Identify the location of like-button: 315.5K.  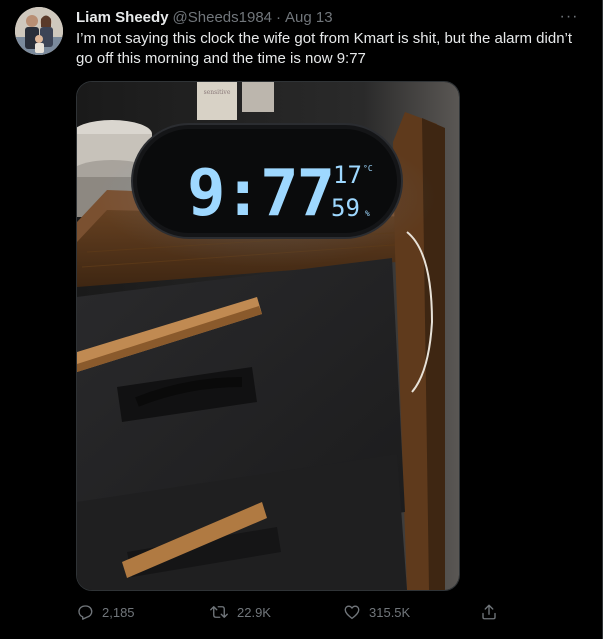
(376, 612).